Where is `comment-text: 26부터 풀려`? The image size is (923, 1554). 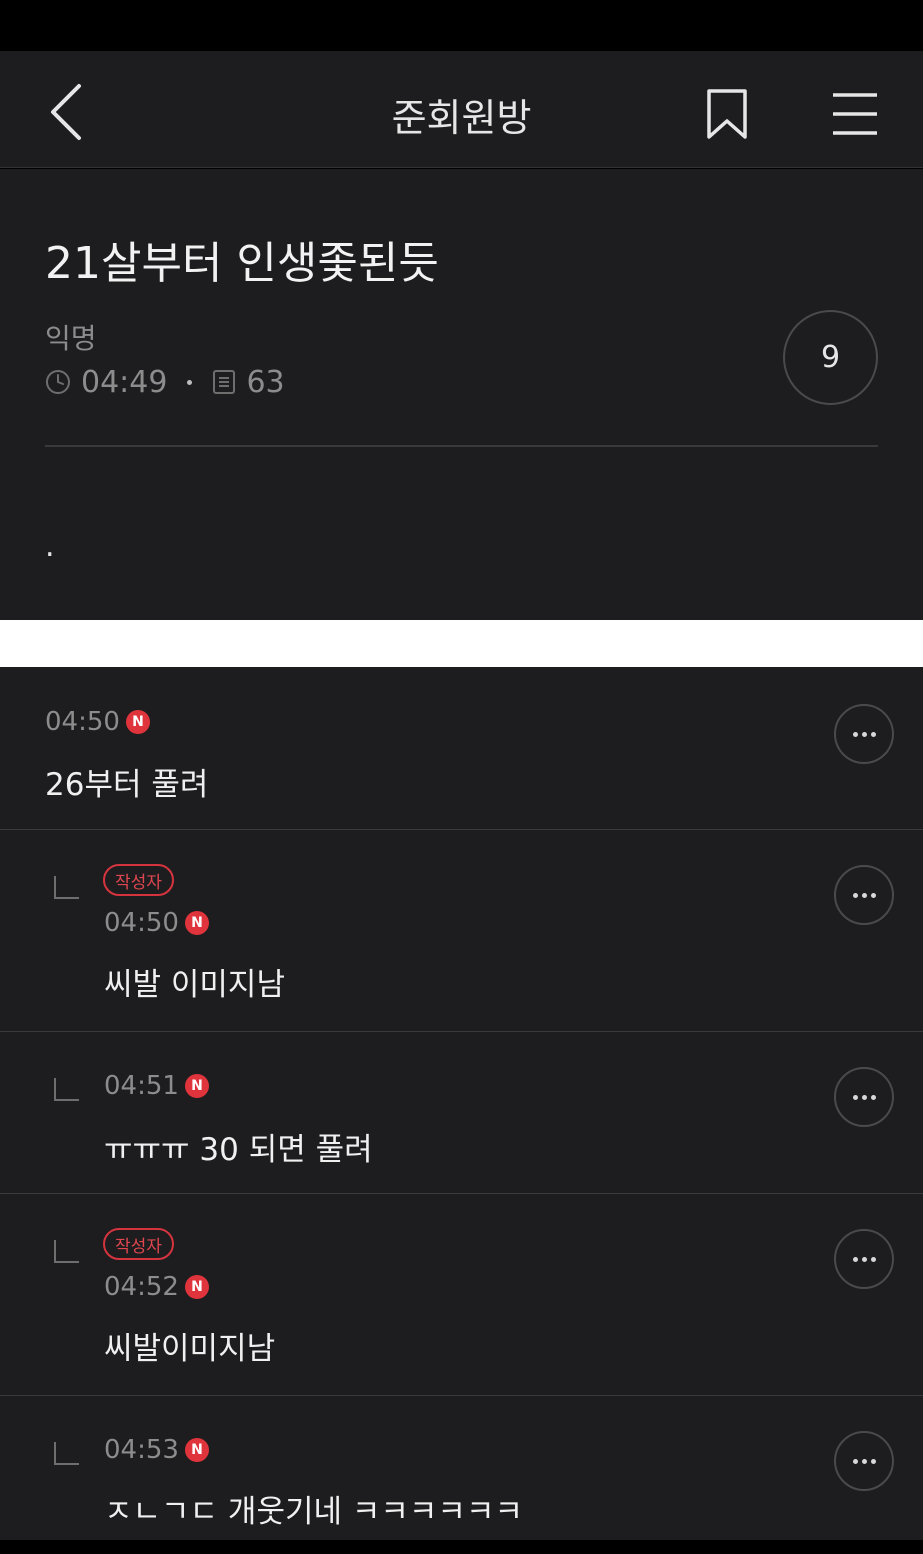
comment-text: 26부터 풀려 is located at coordinates (127, 785).